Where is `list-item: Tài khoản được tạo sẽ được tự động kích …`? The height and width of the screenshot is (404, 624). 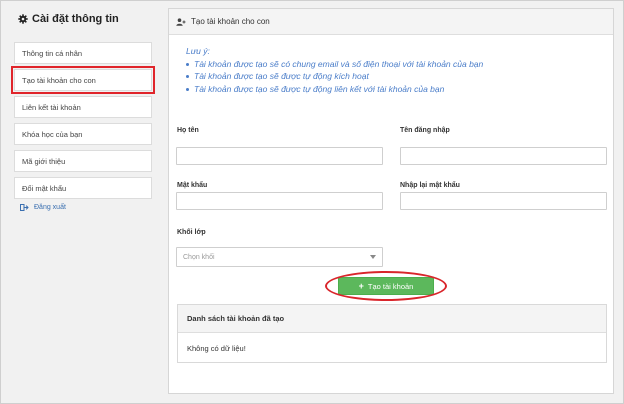 list-item: Tài khoản được tạo sẽ được tự động kích … is located at coordinates (399, 76).